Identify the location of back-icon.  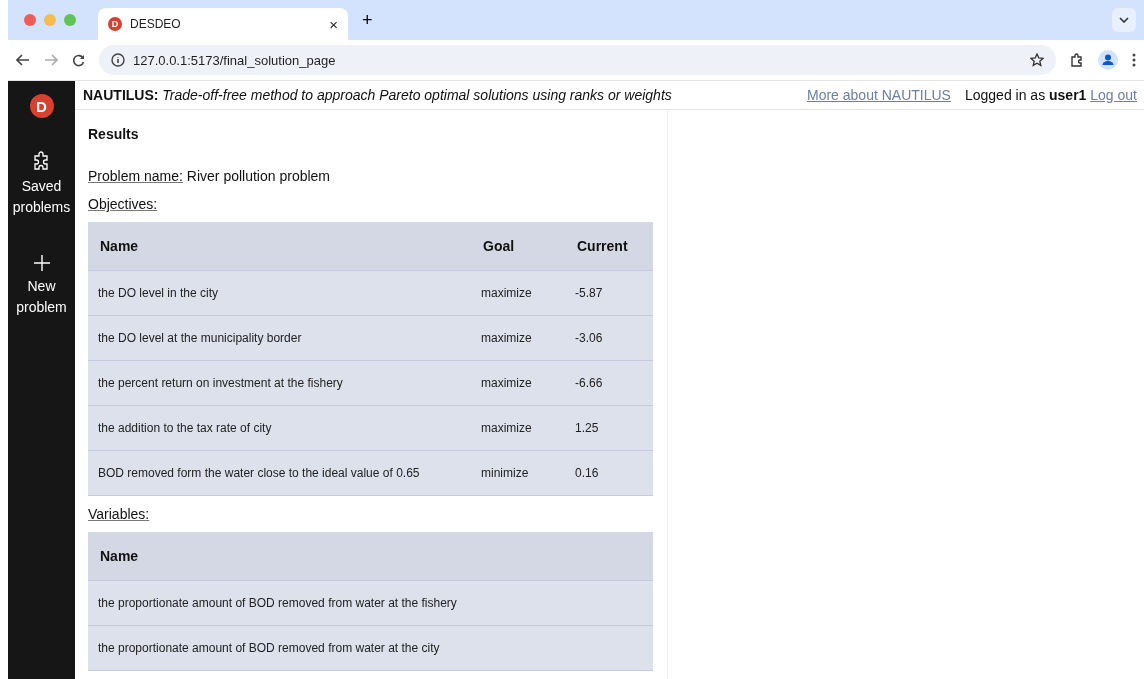
(23, 60).